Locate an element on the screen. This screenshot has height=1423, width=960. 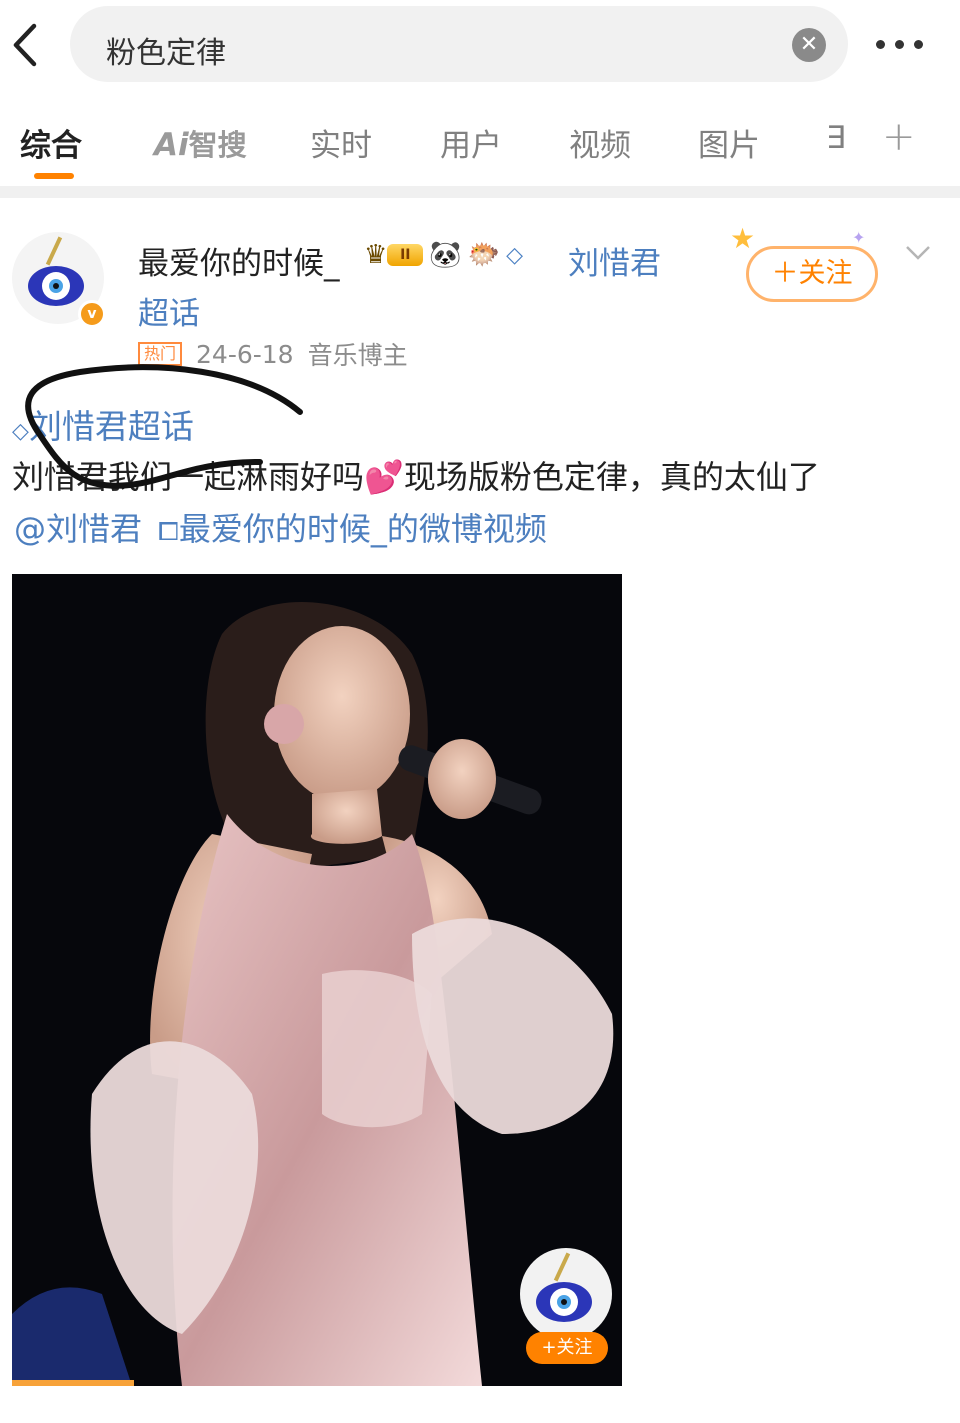
linked-super-topic: 刘惜君 is located at coordinates (614, 260).